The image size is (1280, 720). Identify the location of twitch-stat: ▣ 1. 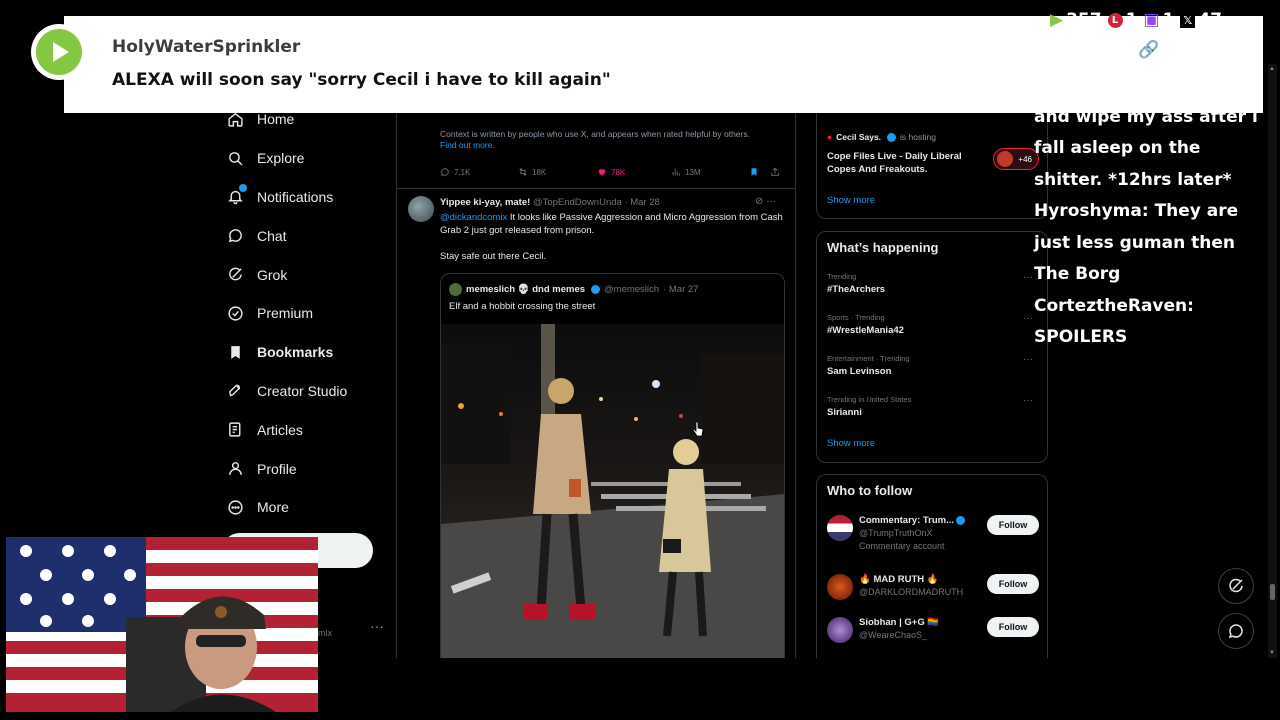
(1159, 20).